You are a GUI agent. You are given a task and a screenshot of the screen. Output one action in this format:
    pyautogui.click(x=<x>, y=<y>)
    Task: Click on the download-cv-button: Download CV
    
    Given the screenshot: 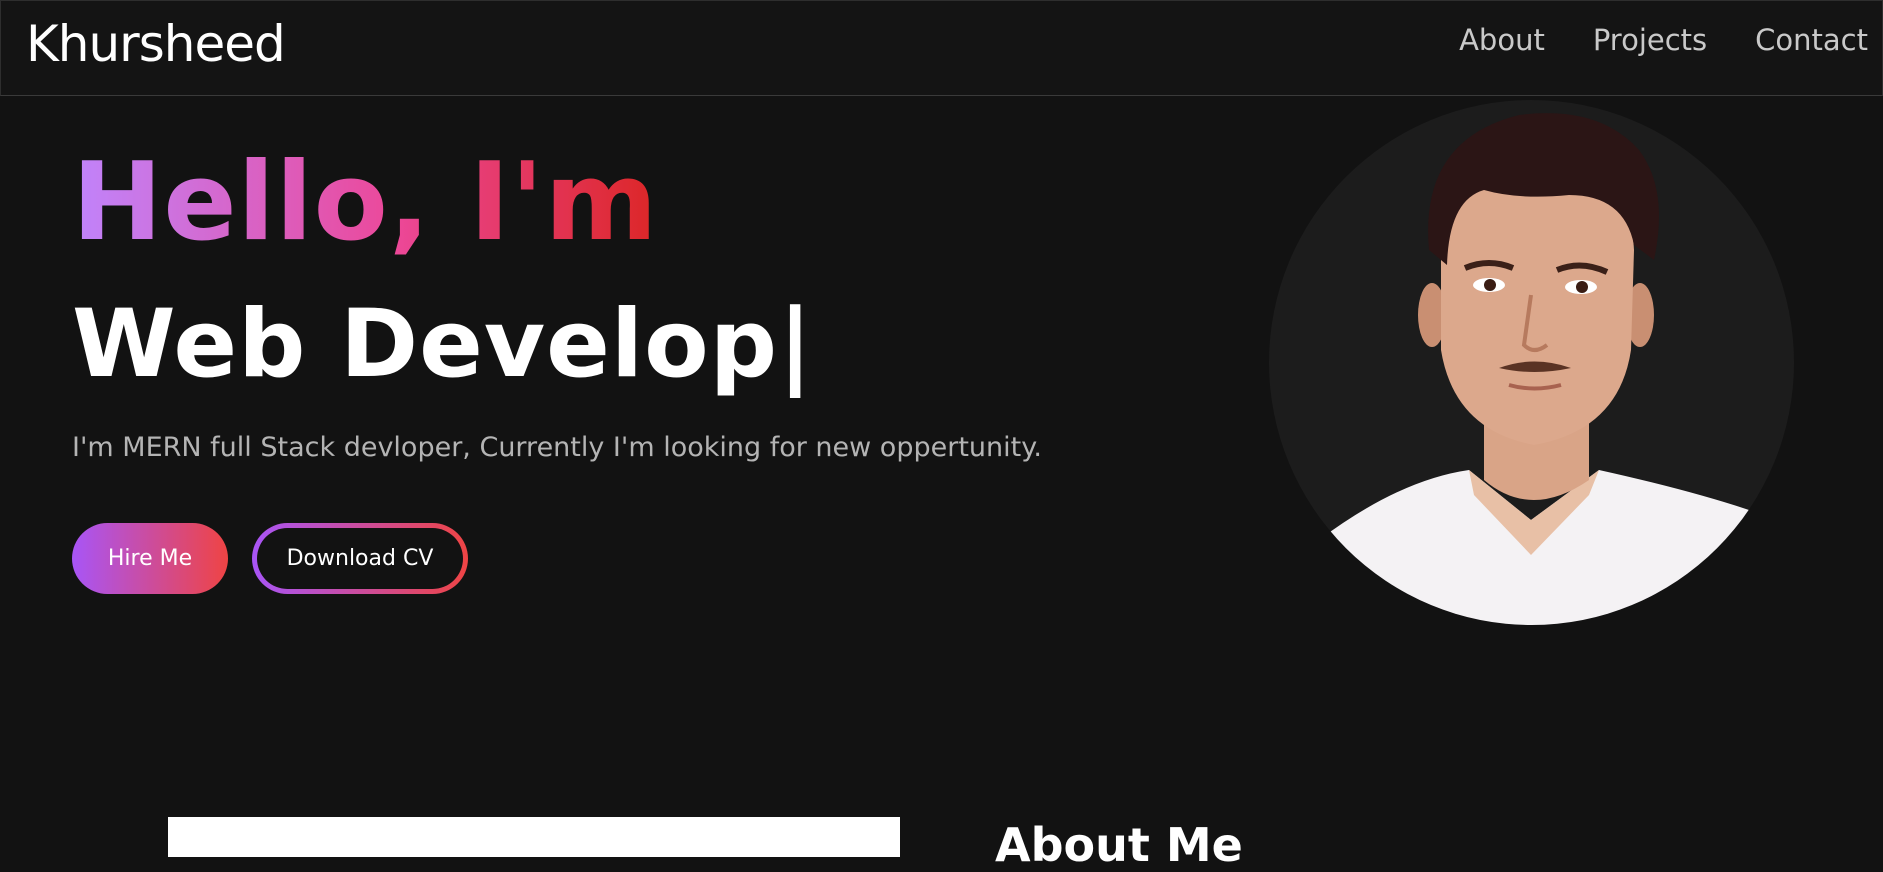 What is the action you would take?
    pyautogui.click(x=360, y=558)
    